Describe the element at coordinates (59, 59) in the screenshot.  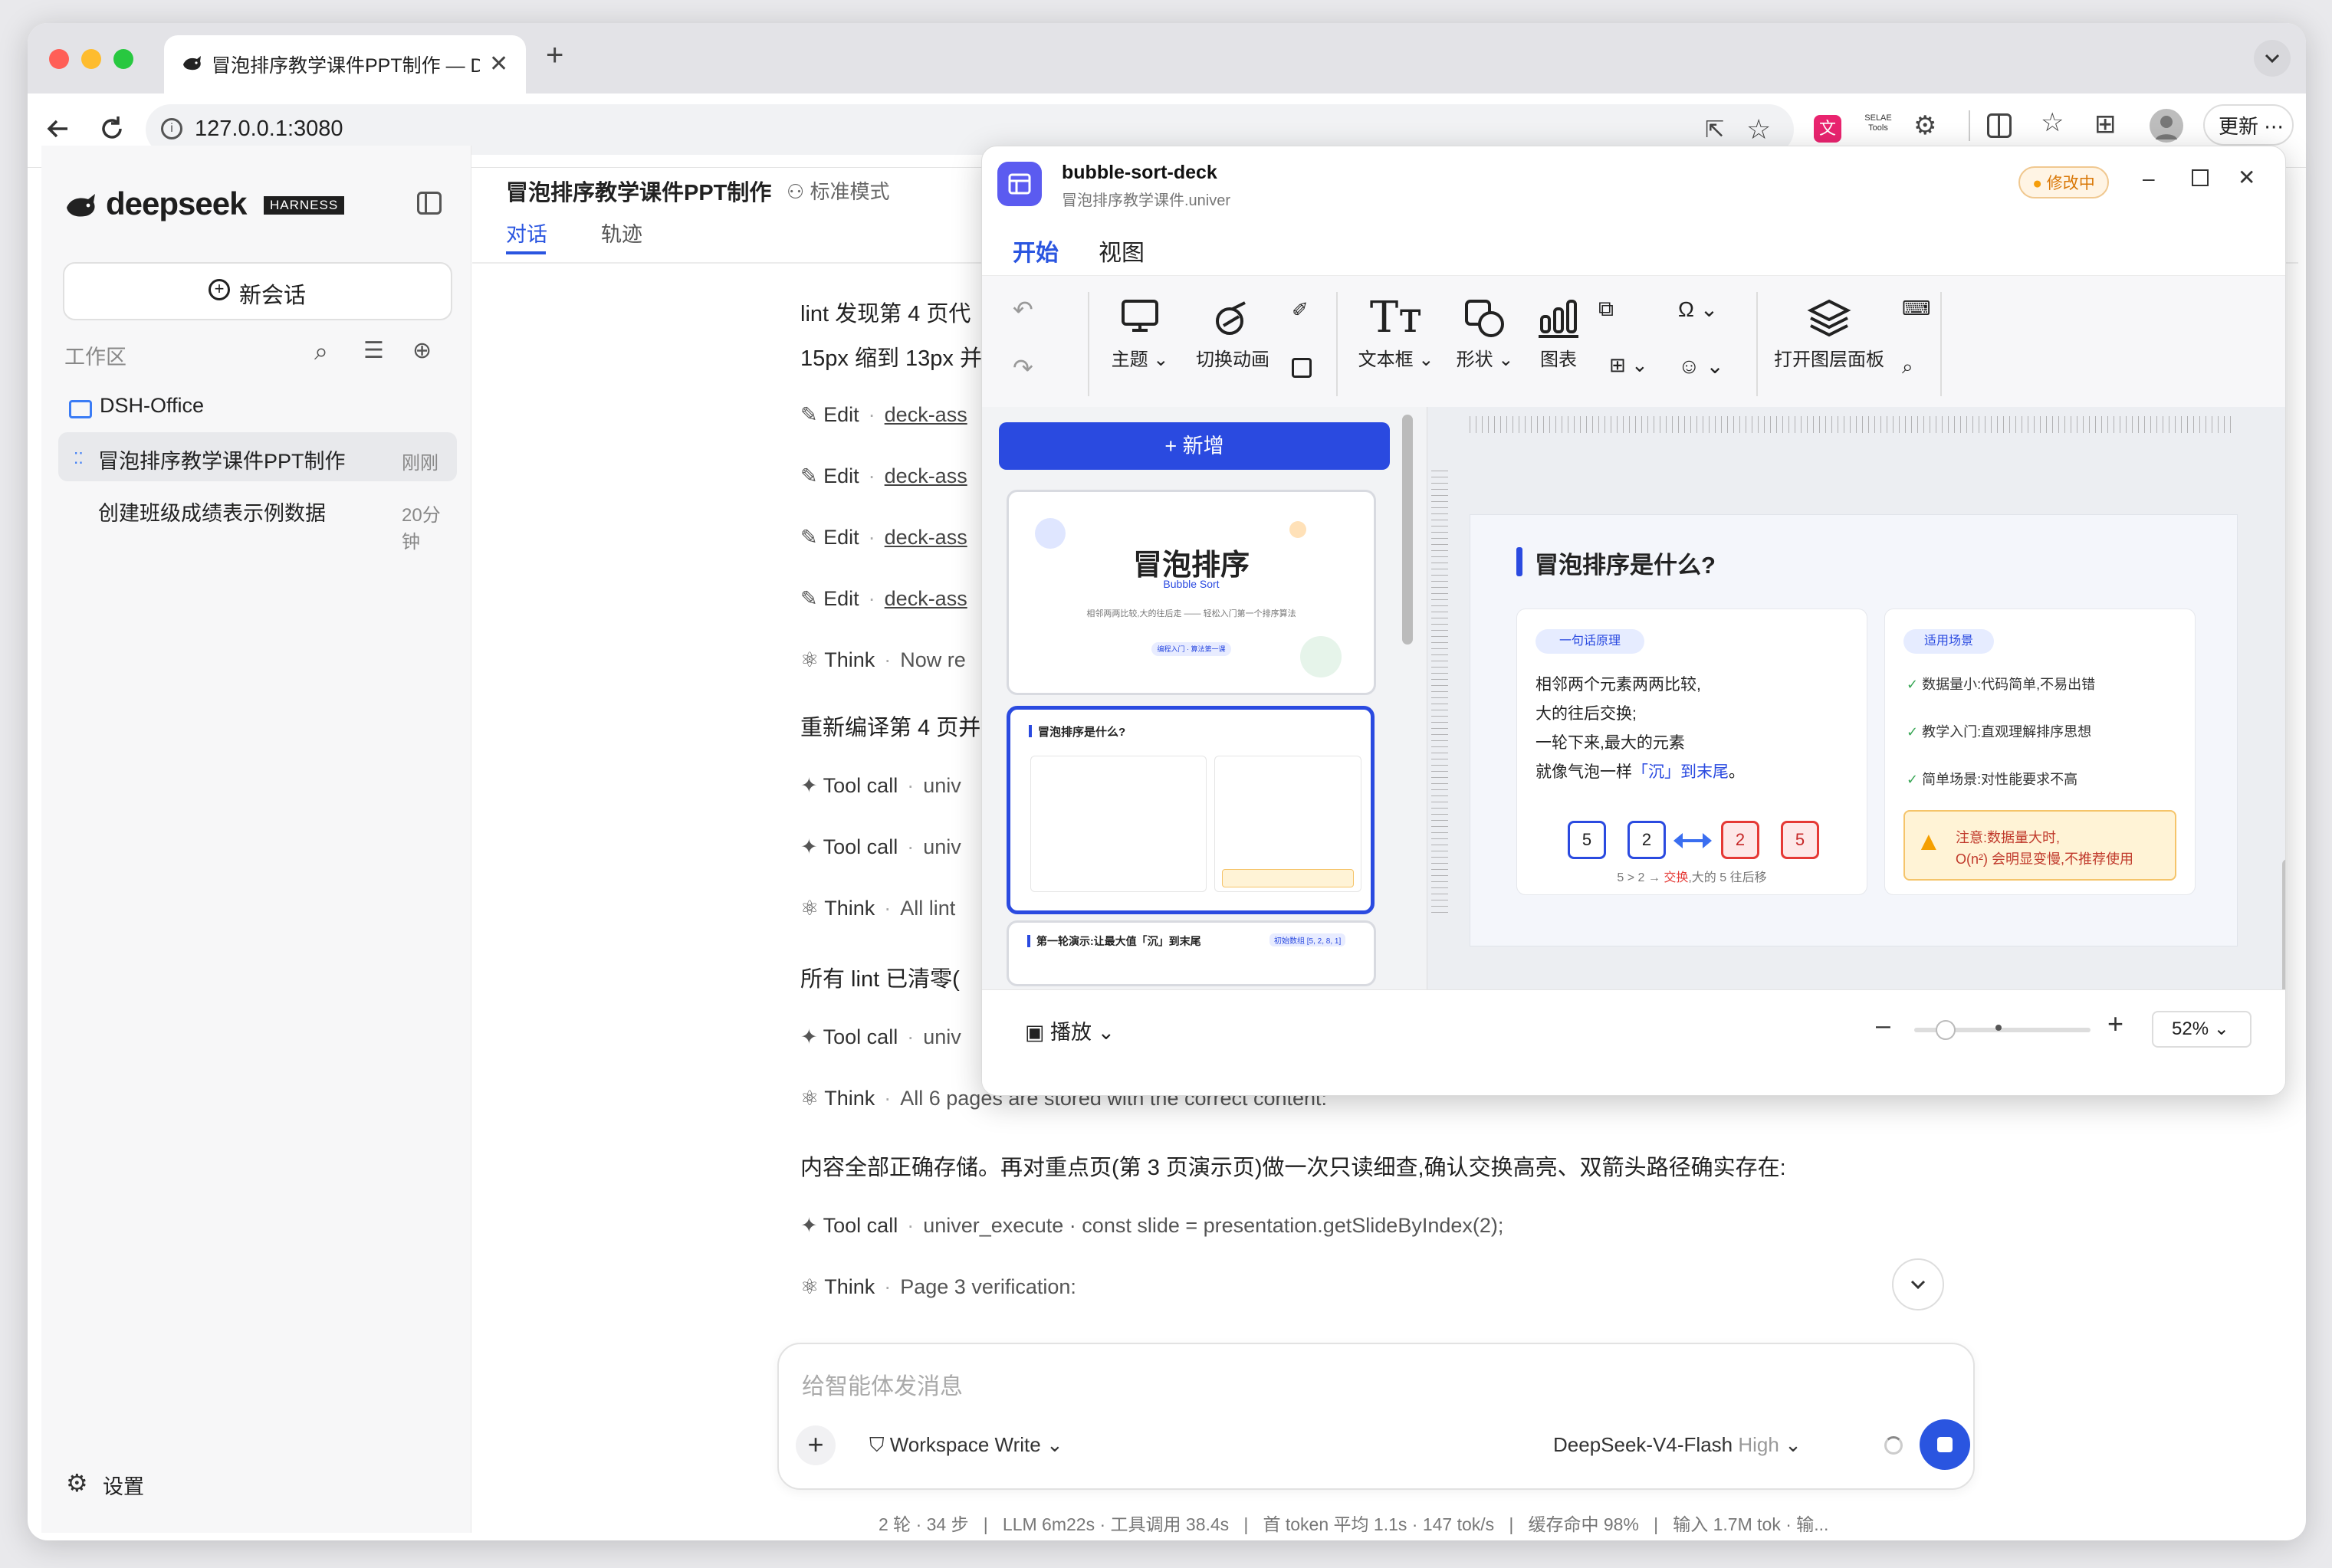
I see `close-window-button` at that location.